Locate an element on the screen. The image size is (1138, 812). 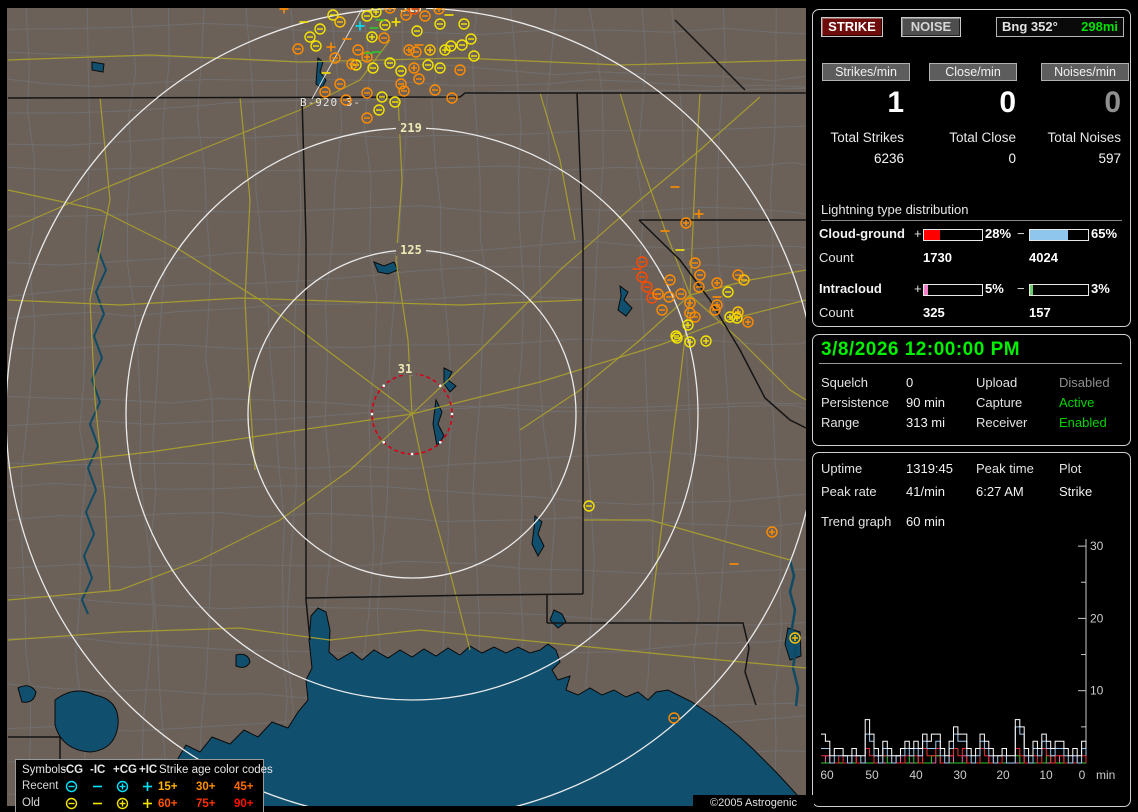
ic-negative-count: 157 is located at coordinates (1040, 312).